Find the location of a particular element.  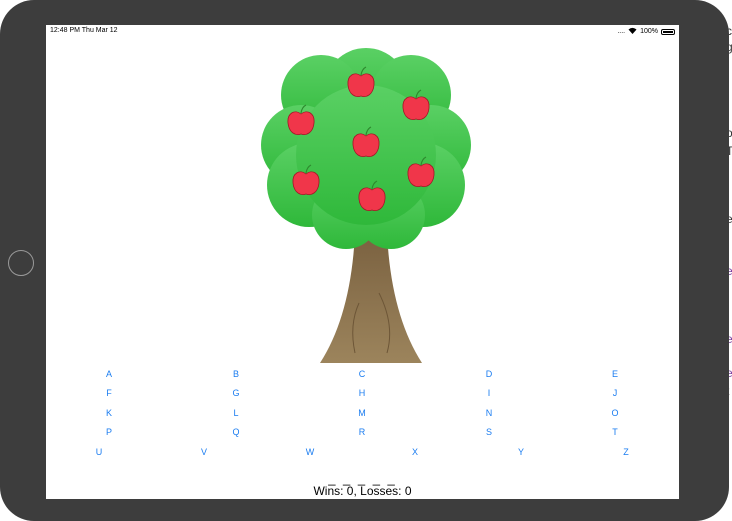

battery-icon is located at coordinates (668, 31).